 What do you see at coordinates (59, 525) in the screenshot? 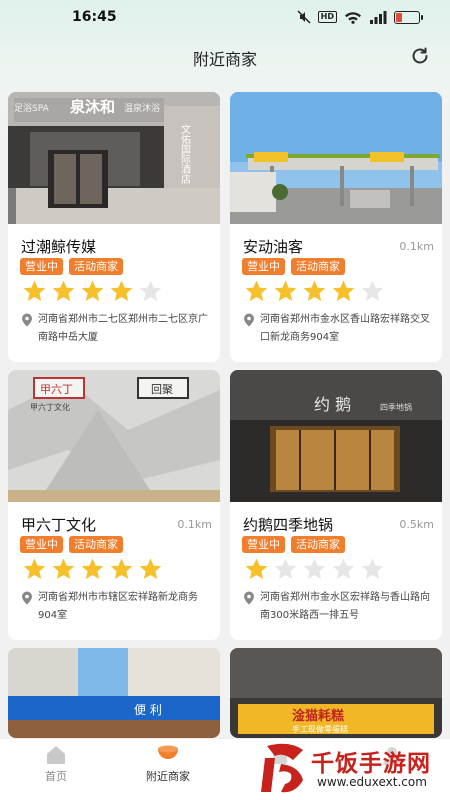
I see `merchant-name: 甲六丁文化` at bounding box center [59, 525].